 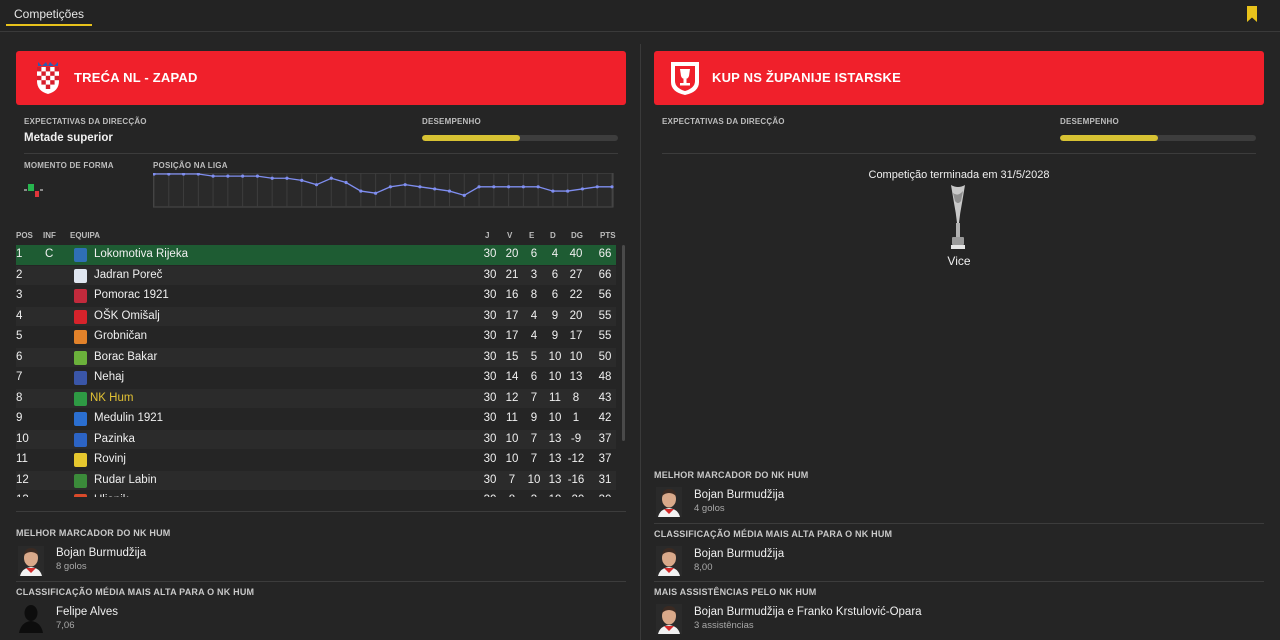 I want to click on row-v: 12, so click(x=512, y=397).